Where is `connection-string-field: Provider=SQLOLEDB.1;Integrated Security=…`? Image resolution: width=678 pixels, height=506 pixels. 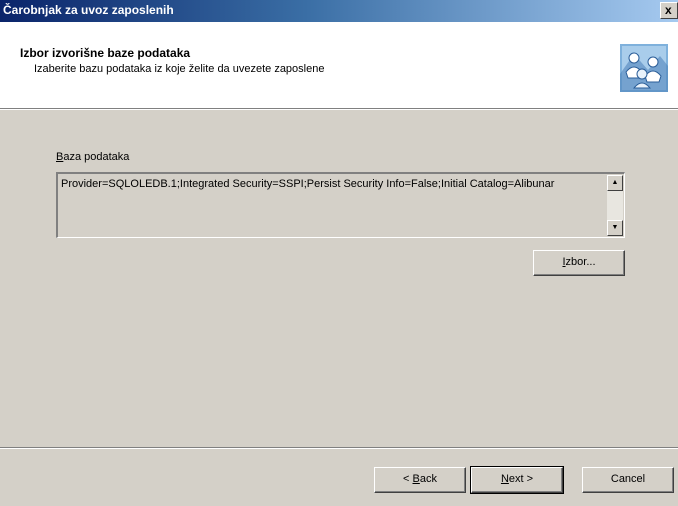 connection-string-field: Provider=SQLOLEDB.1;Integrated Security=… is located at coordinates (340, 205).